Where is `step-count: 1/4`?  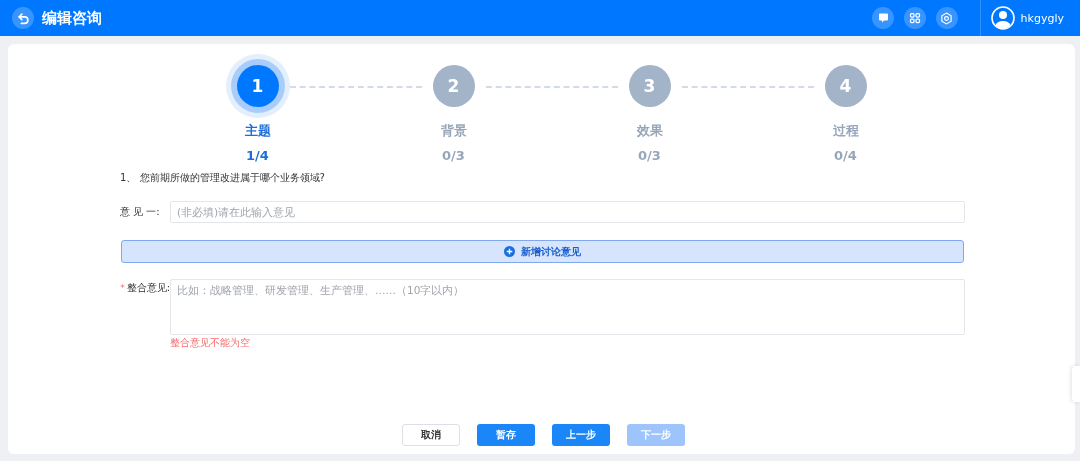
step-count: 1/4 is located at coordinates (257, 155).